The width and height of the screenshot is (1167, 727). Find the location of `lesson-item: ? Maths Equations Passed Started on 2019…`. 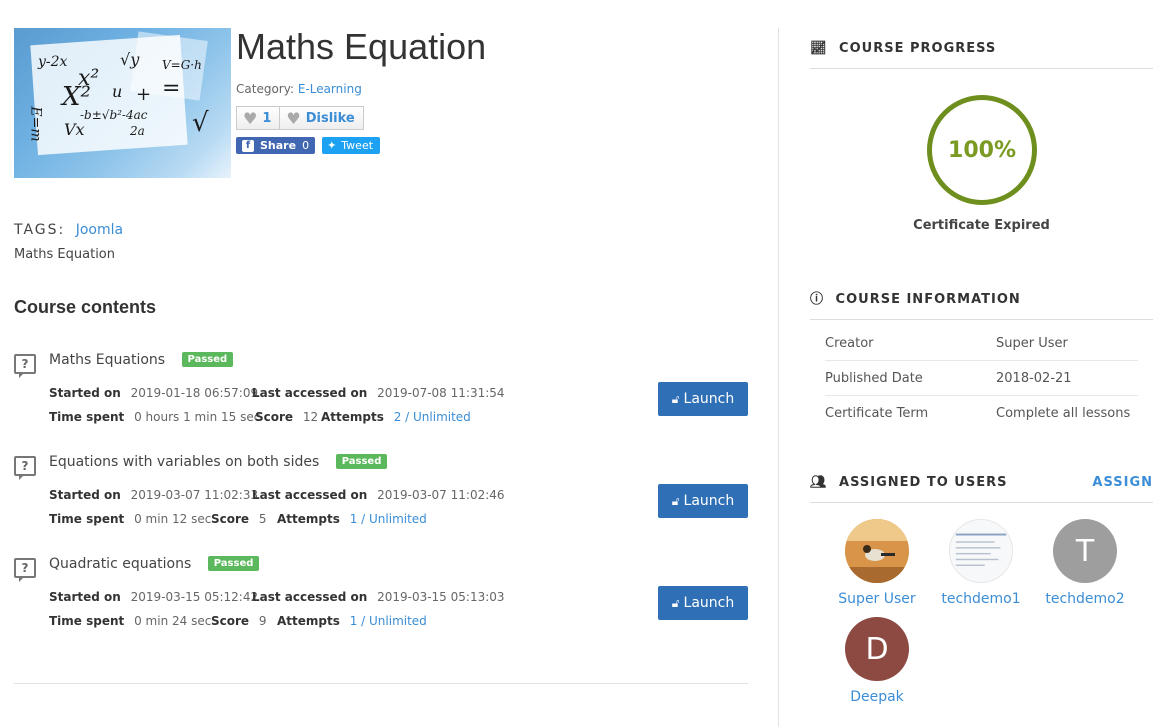

lesson-item: ? Maths Equations Passed Started on 2019… is located at coordinates (381, 395).